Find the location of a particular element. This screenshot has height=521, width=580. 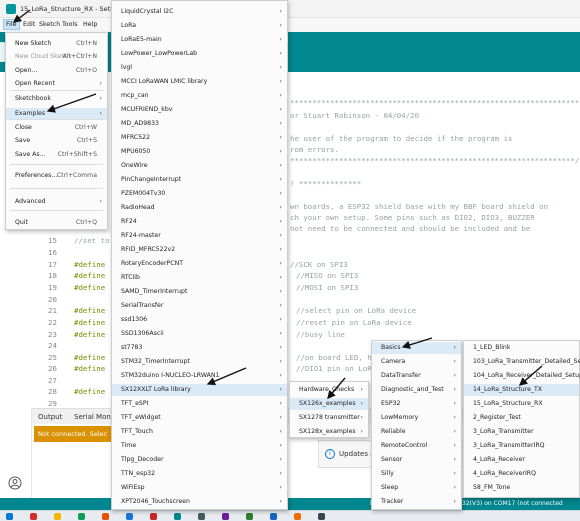

library-lowpower-lowpowerlab: LowPower_LowPowerLab › is located at coordinates (199, 54).